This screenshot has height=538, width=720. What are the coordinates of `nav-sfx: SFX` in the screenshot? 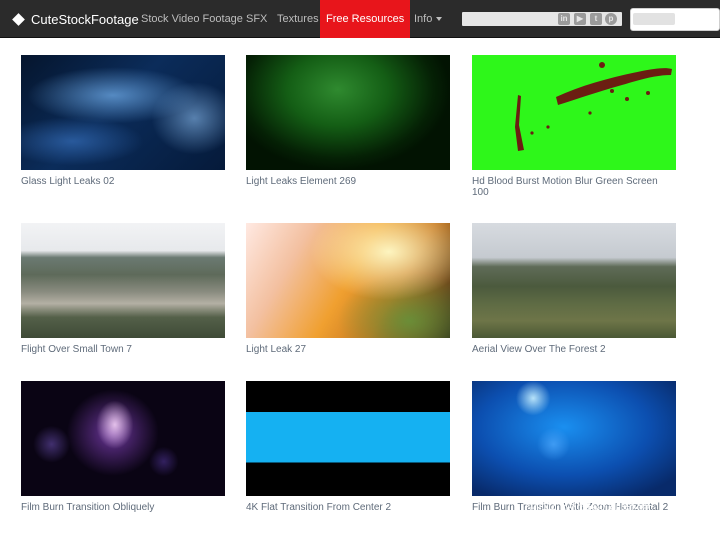 It's located at (256, 19).